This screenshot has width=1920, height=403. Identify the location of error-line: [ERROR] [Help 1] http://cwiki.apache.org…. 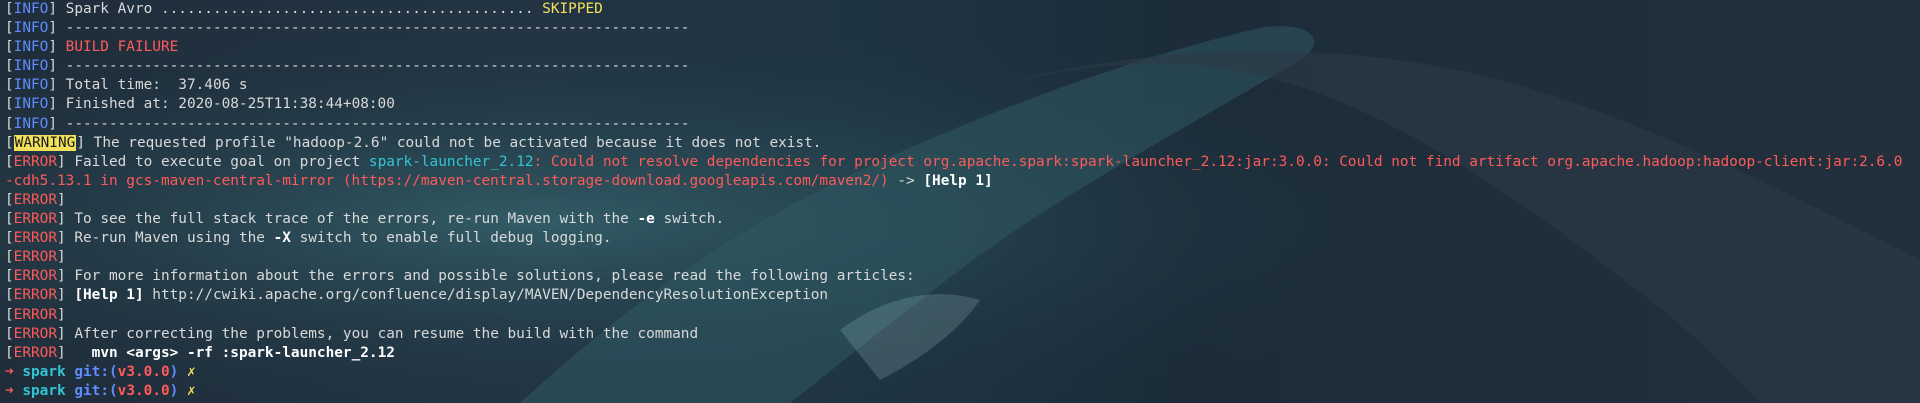
(417, 295).